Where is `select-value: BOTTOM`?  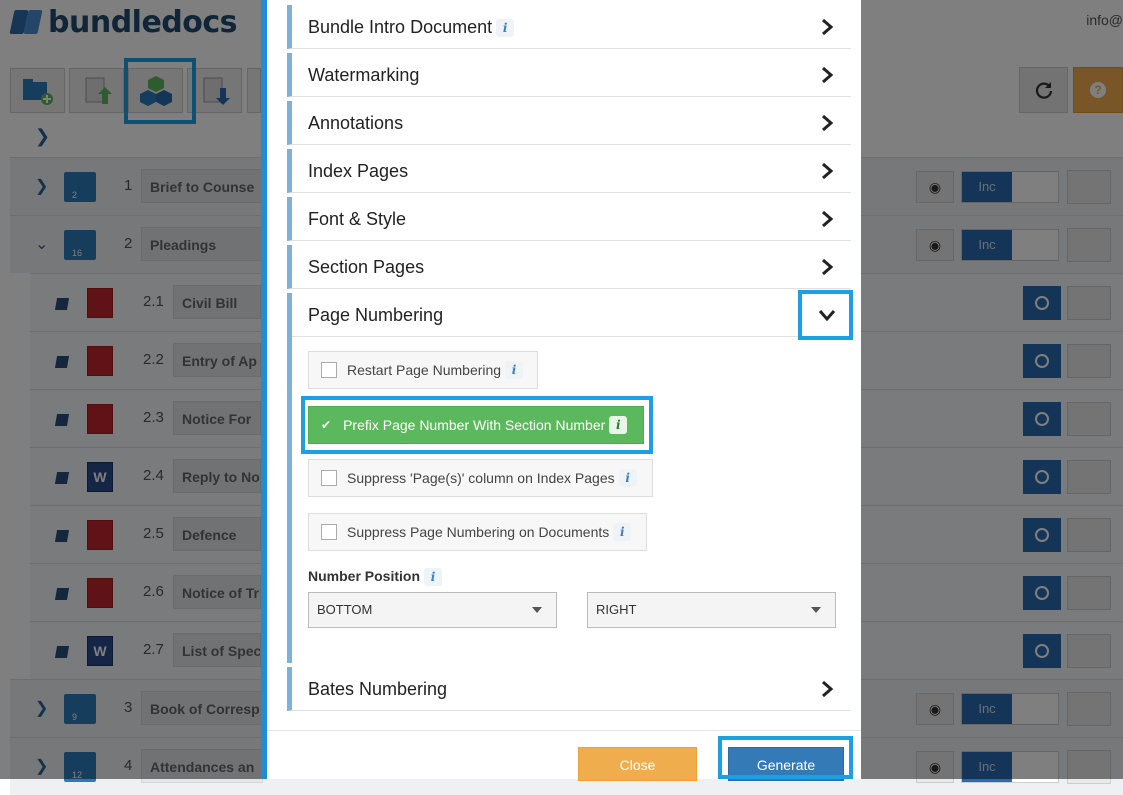 select-value: BOTTOM is located at coordinates (345, 609).